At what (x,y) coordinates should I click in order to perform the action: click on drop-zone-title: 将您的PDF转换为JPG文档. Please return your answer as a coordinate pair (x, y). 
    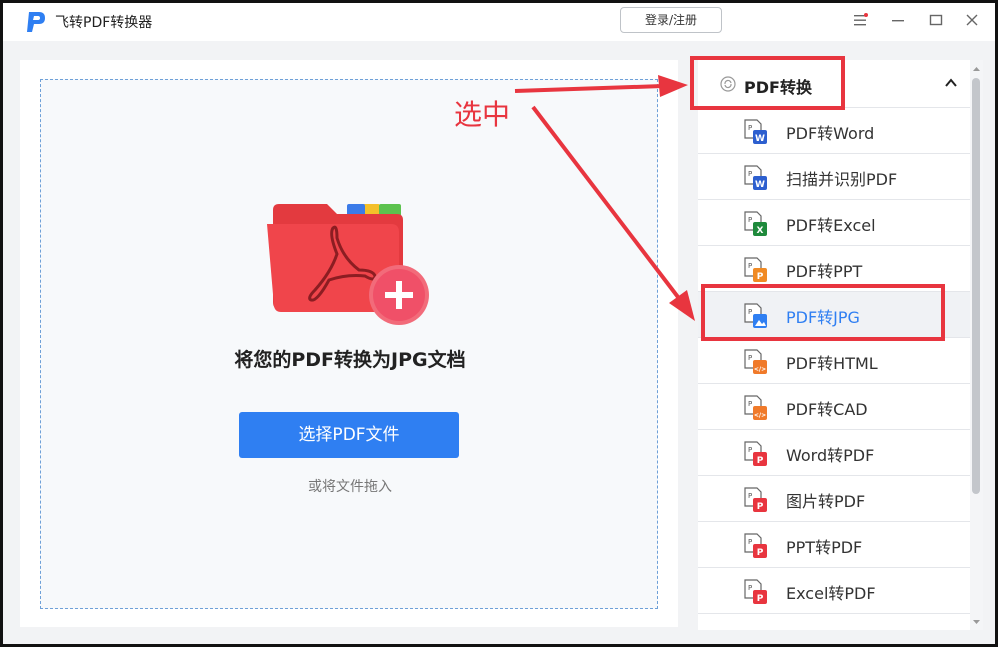
    Looking at the image, I should click on (350, 360).